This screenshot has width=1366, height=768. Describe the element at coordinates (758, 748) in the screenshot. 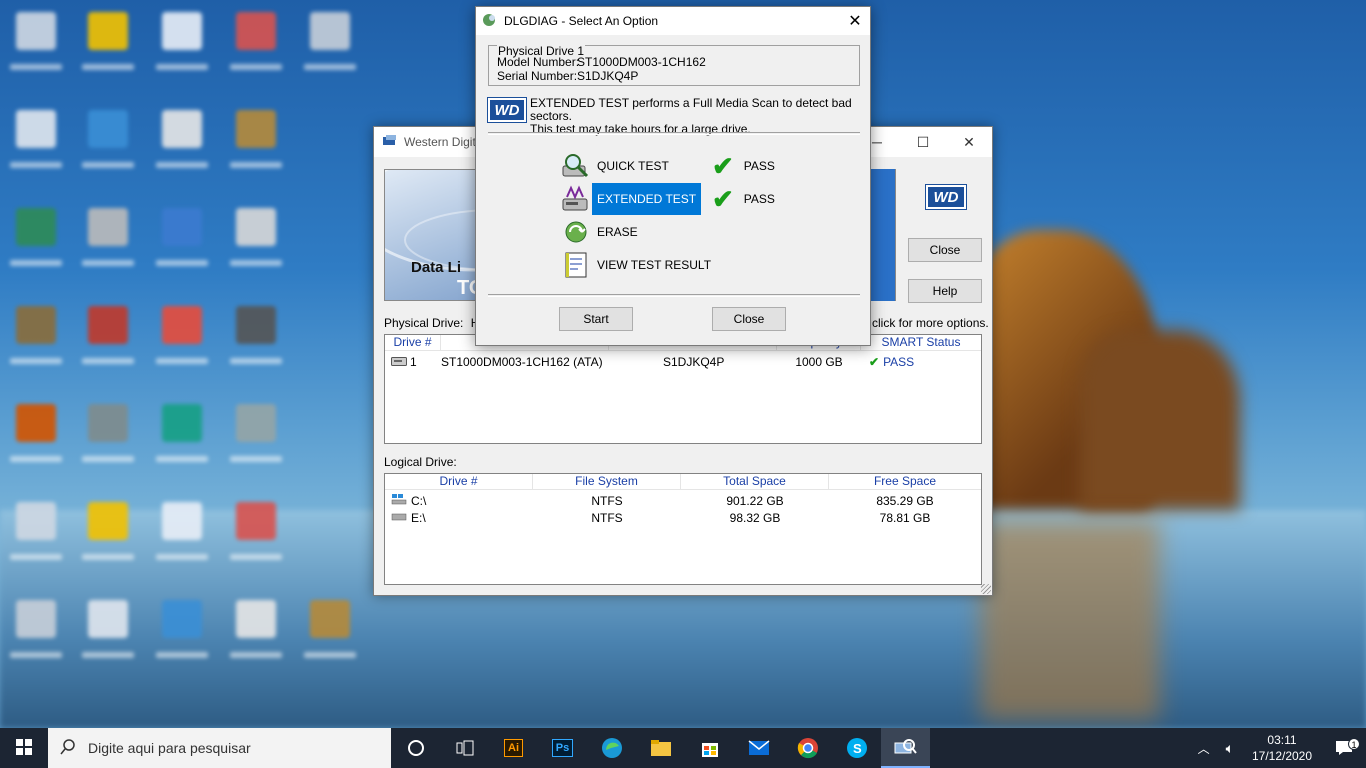

I see `mail-icon` at that location.